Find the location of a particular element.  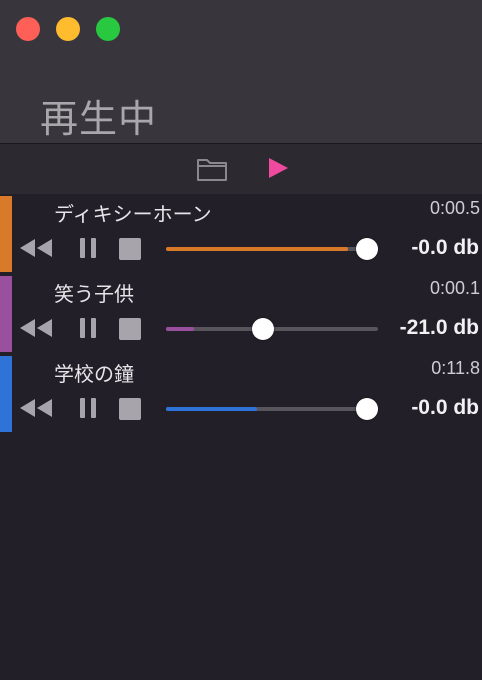

play-icon is located at coordinates (278, 168).